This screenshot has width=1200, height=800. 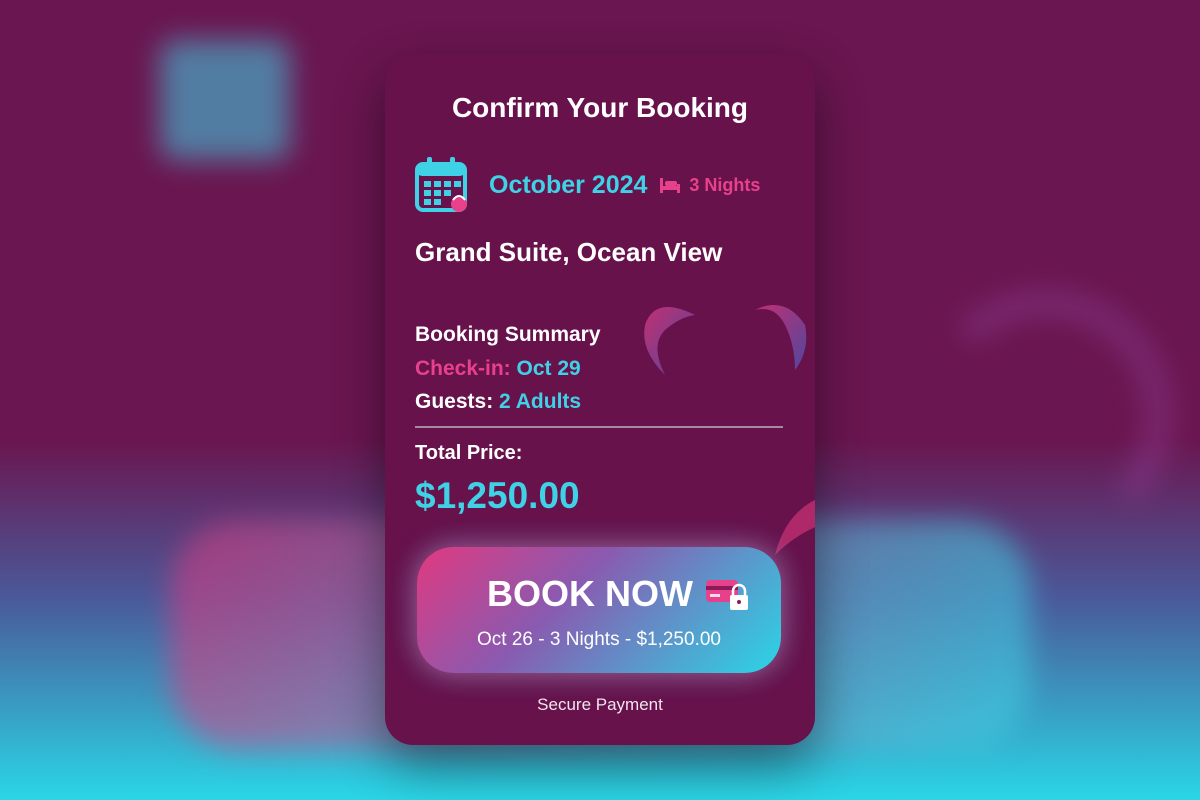 What do you see at coordinates (725, 184) in the screenshot?
I see `nights-count: 3 Nights` at bounding box center [725, 184].